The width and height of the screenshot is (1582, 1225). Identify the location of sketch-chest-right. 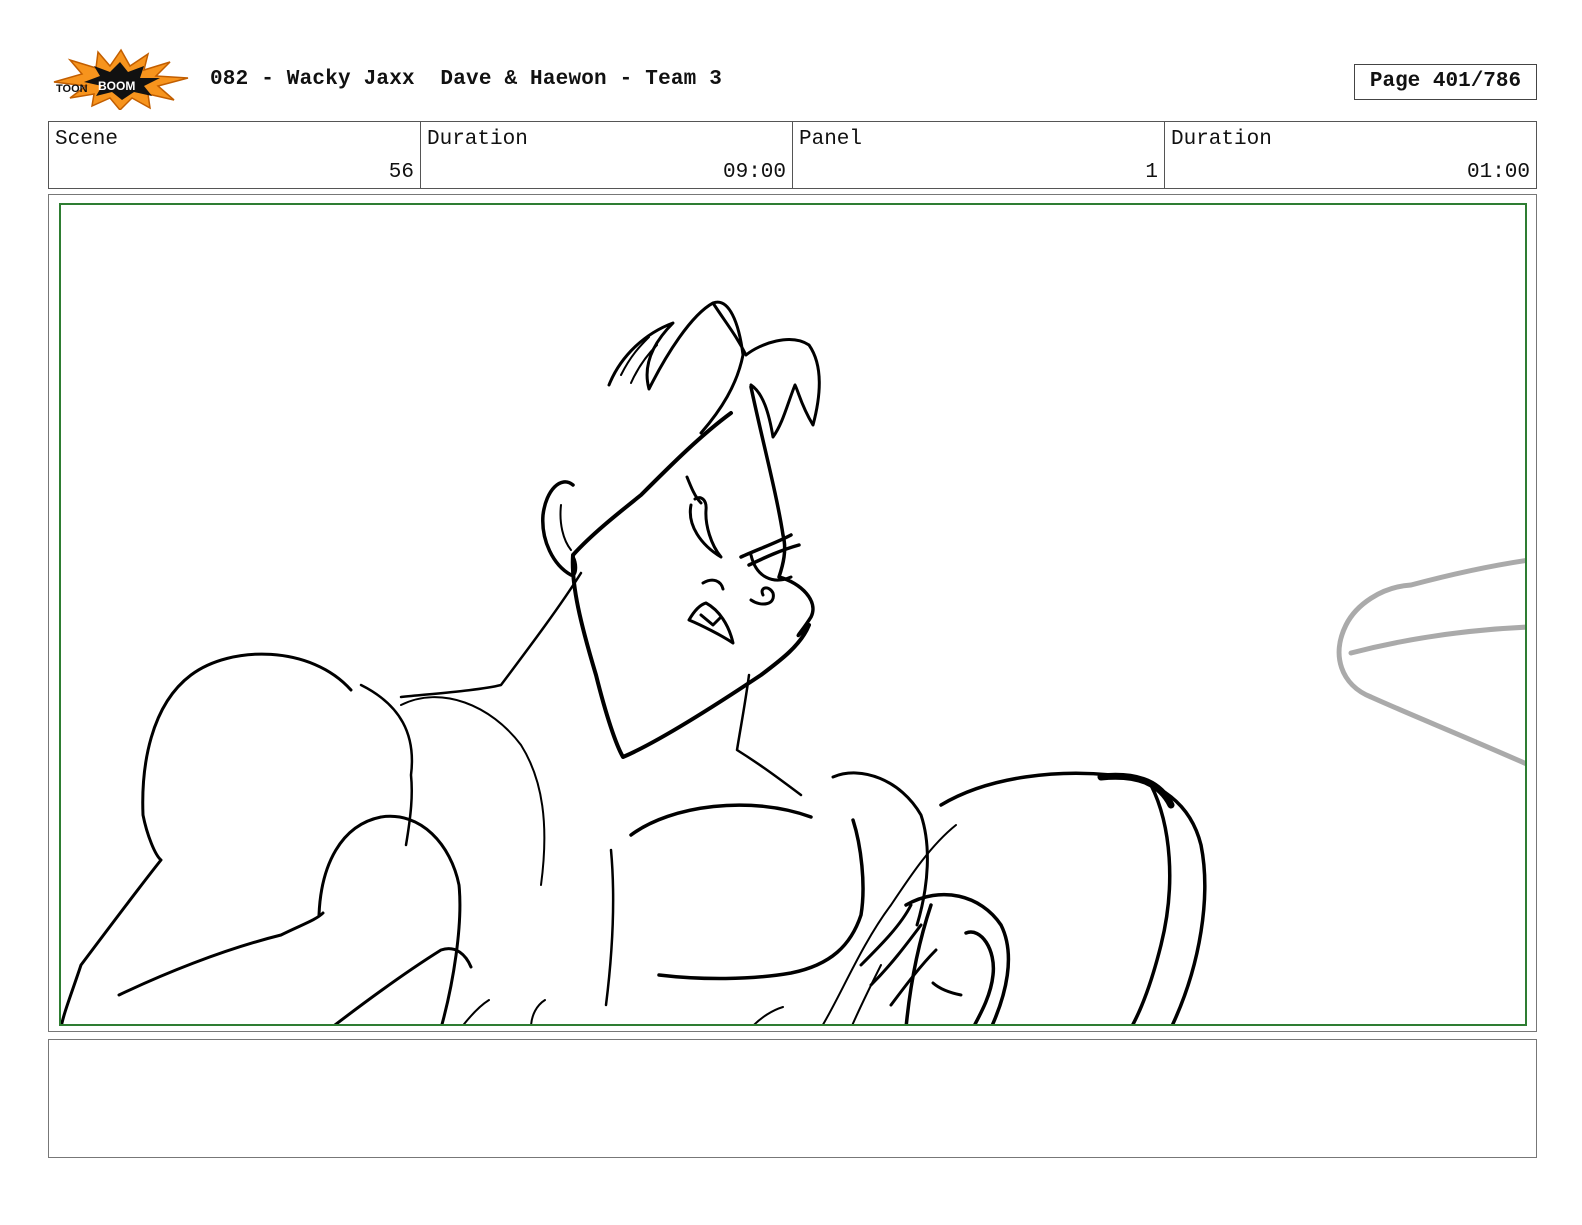
(721, 820).